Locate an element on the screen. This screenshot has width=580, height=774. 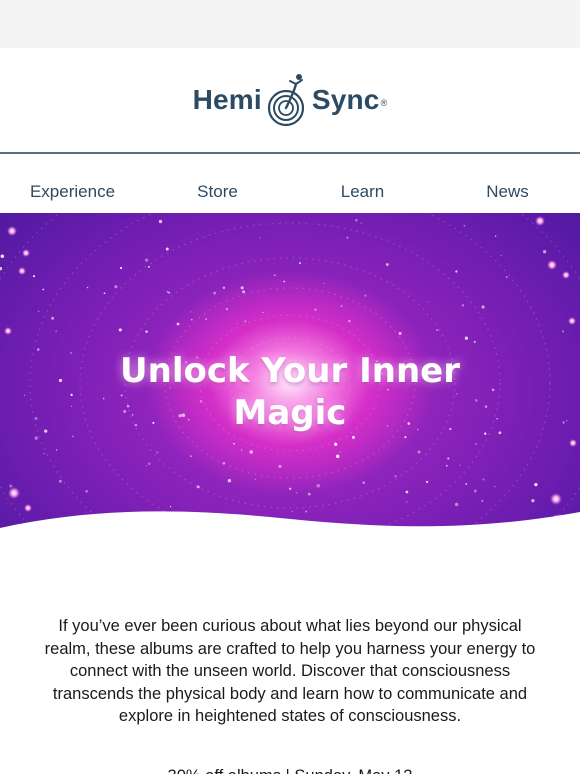
promo-line: 30% off albums | Sunday, May 12 is located at coordinates (290, 769).